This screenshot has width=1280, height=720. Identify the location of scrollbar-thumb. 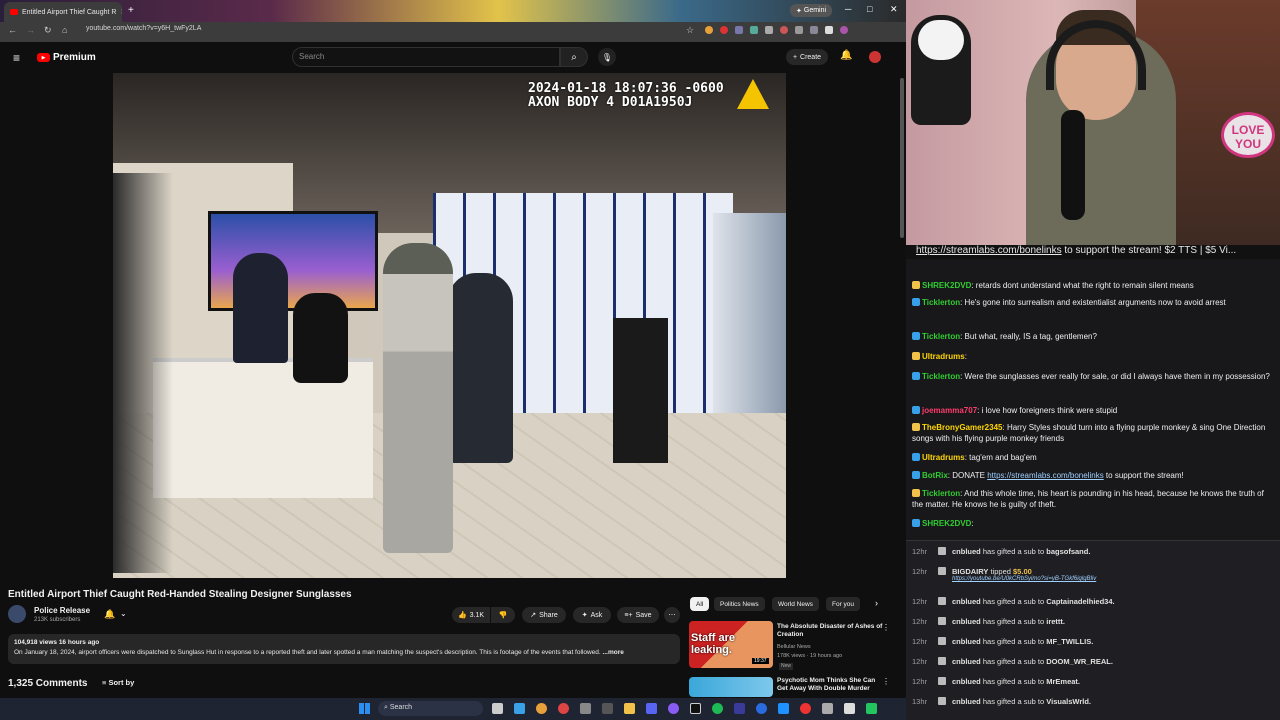
(902, 158).